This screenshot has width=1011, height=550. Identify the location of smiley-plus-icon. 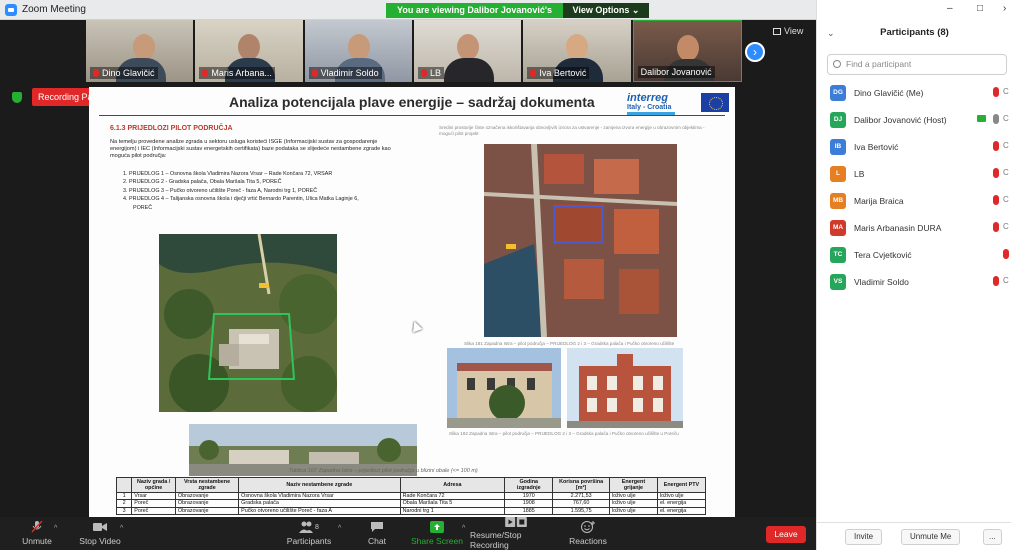
(588, 527).